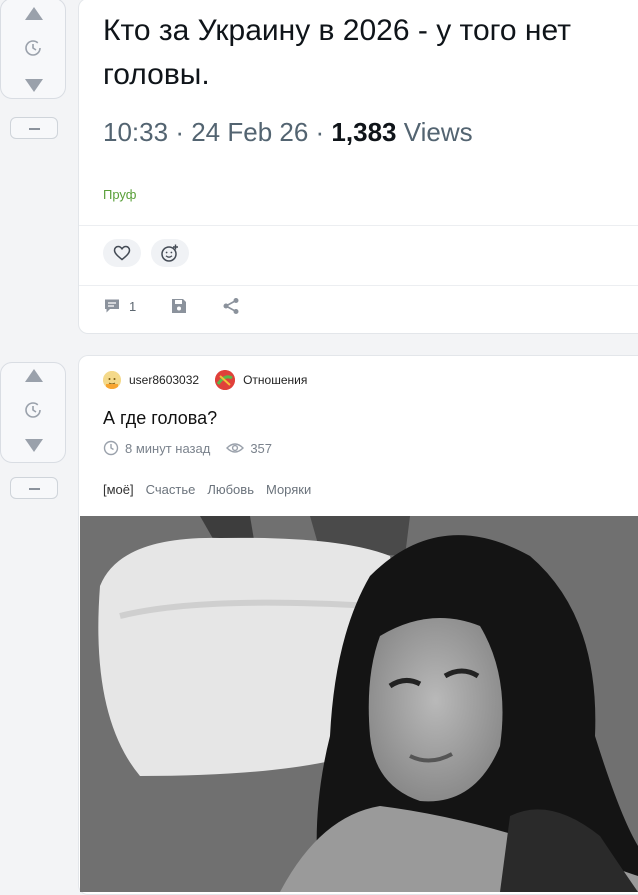  Describe the element at coordinates (364, 132) in the screenshot. I see `tweet-views-count: 1,383` at that location.